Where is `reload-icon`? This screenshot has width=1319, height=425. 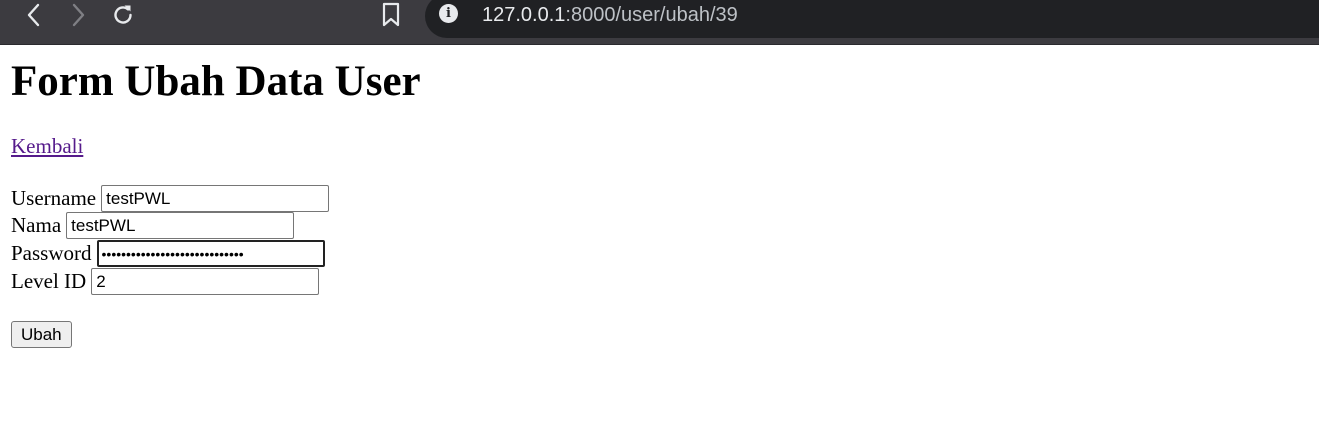 reload-icon is located at coordinates (123, 15).